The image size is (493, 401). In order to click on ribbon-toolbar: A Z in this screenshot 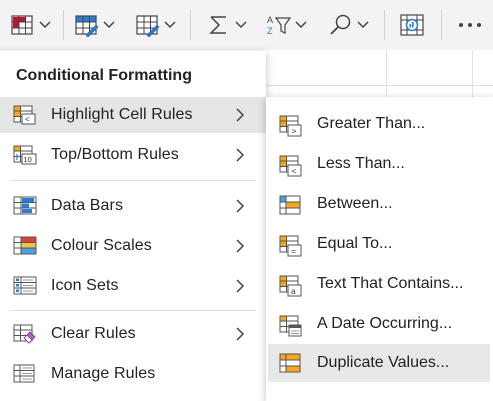, I will do `click(246, 25)`.